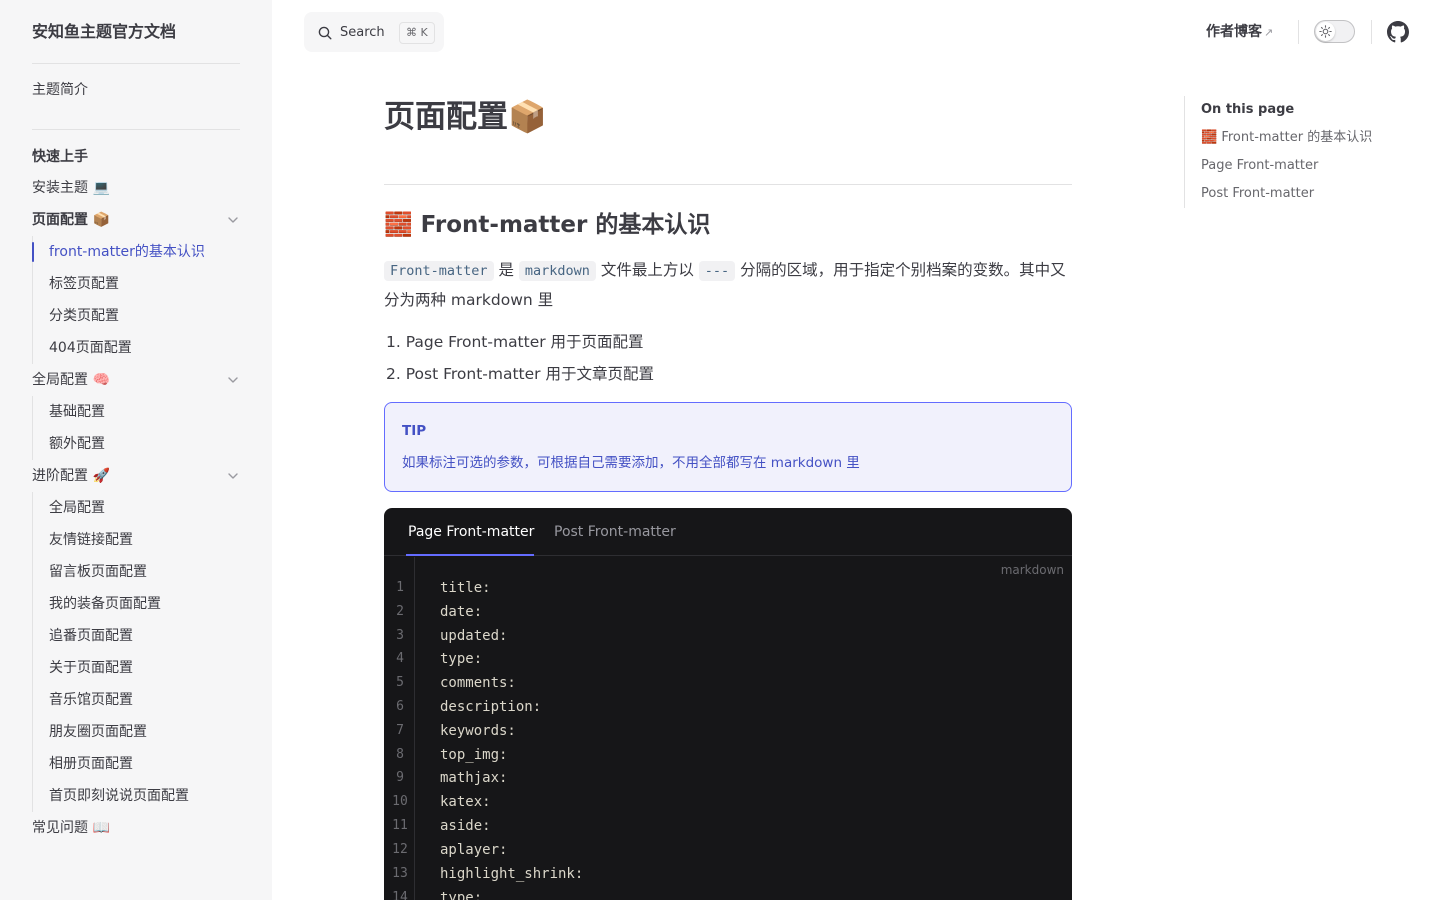 This screenshot has width=1440, height=900. Describe the element at coordinates (1032, 570) in the screenshot. I see `code-language-label: markdown` at that location.